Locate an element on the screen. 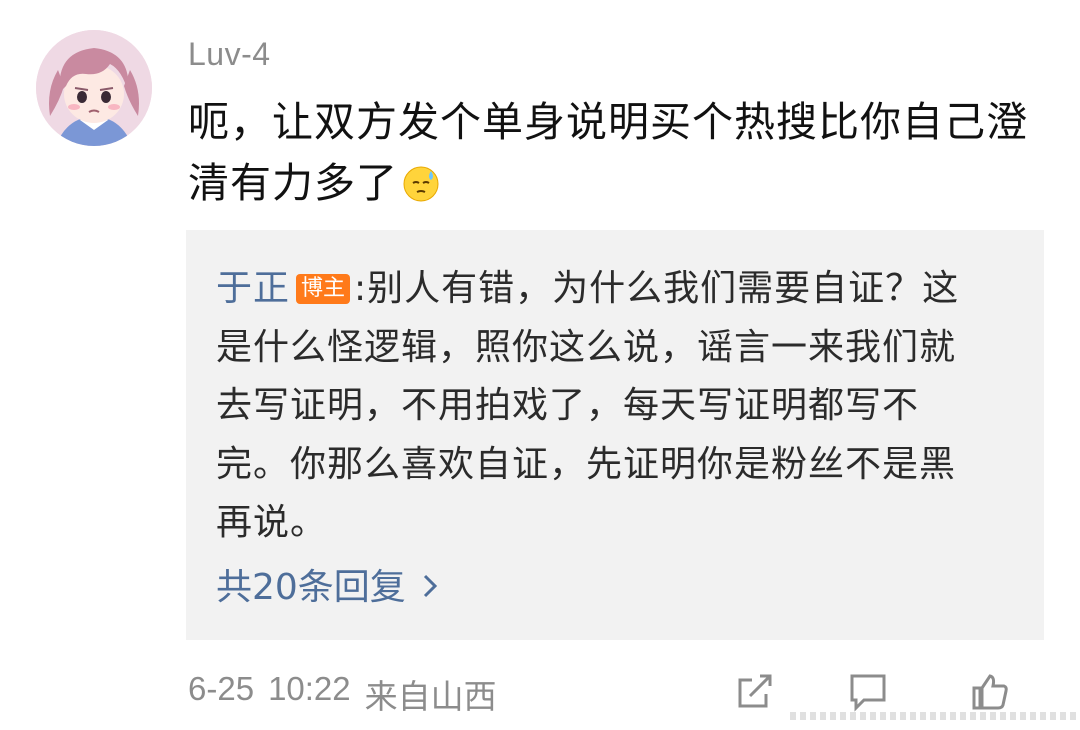  comment-icon is located at coordinates (868, 693).